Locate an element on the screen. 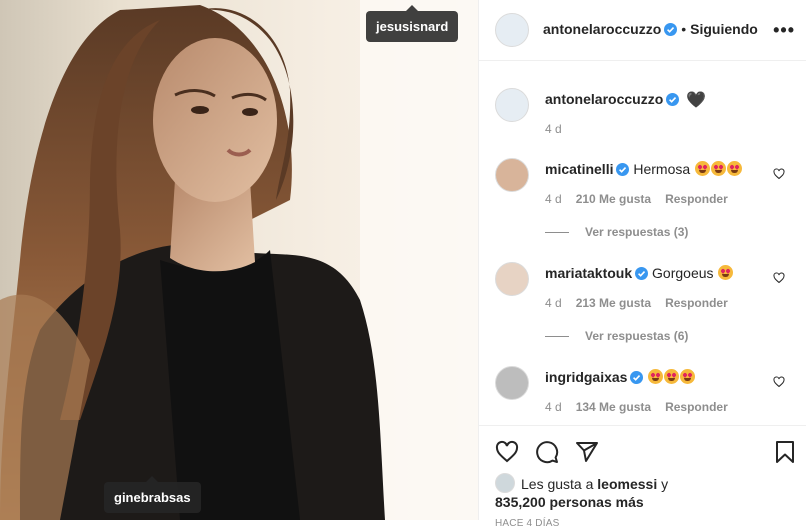  comment-likes: 134 Me gusta is located at coordinates (613, 407).